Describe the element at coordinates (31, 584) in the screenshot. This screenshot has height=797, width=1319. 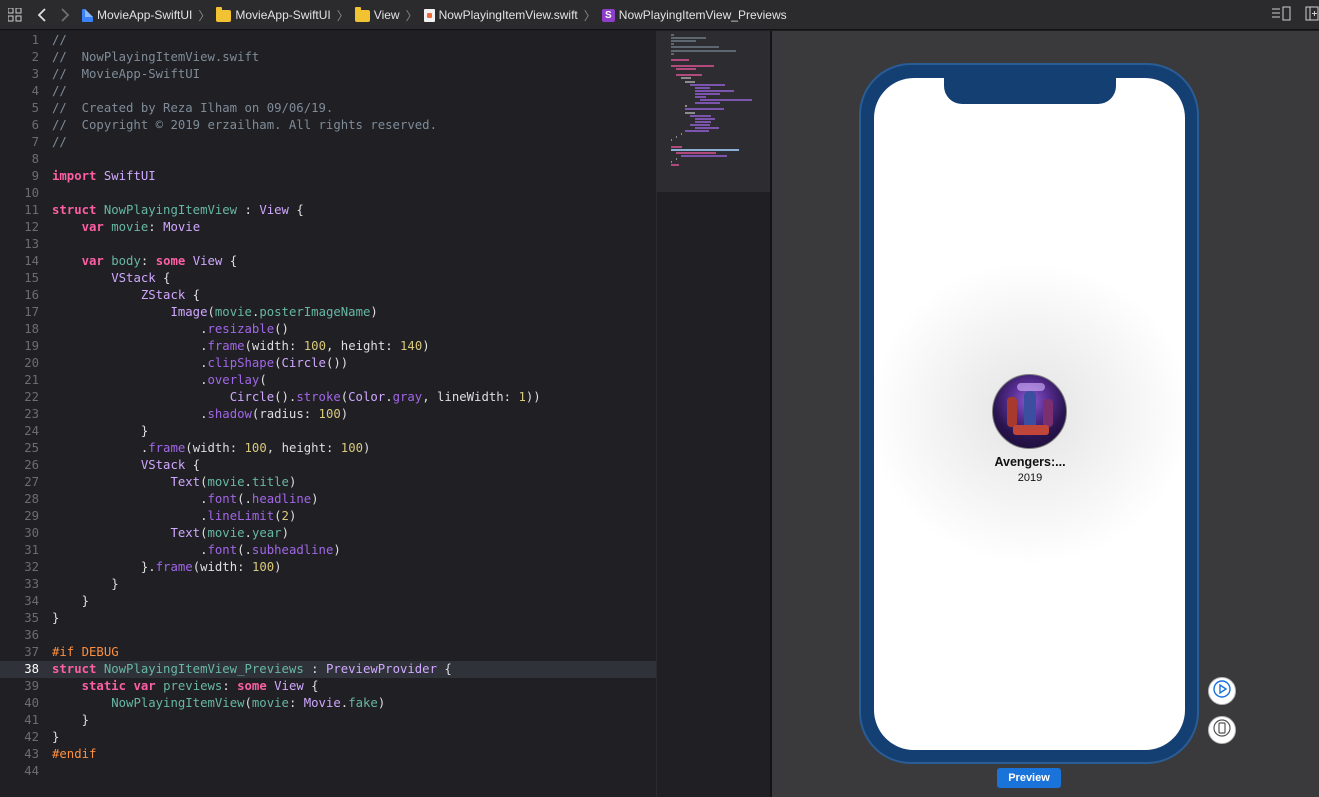
I see `line-number: 33` at that location.